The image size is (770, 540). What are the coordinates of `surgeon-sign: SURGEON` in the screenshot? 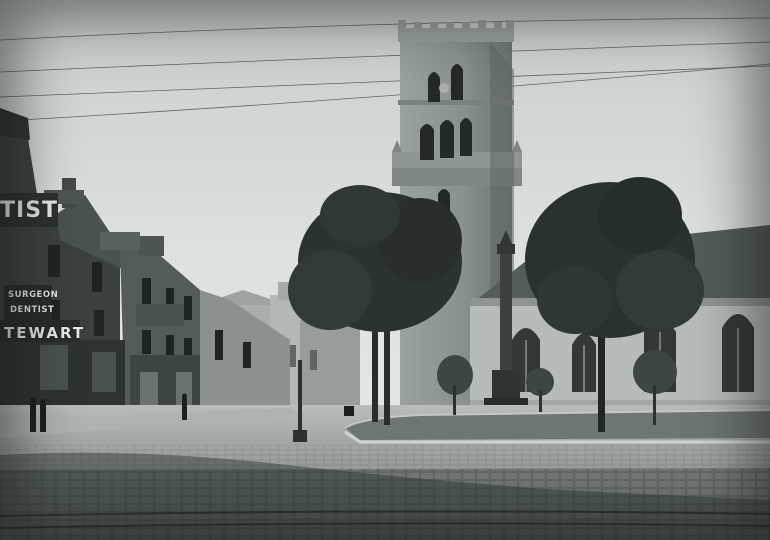 It's located at (33, 295).